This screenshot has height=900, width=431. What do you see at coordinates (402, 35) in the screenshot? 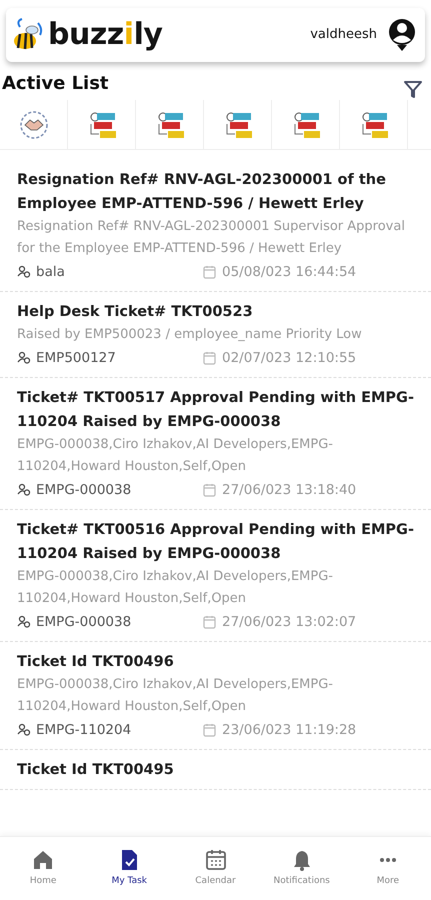
I see `user-avatar-icon` at bounding box center [402, 35].